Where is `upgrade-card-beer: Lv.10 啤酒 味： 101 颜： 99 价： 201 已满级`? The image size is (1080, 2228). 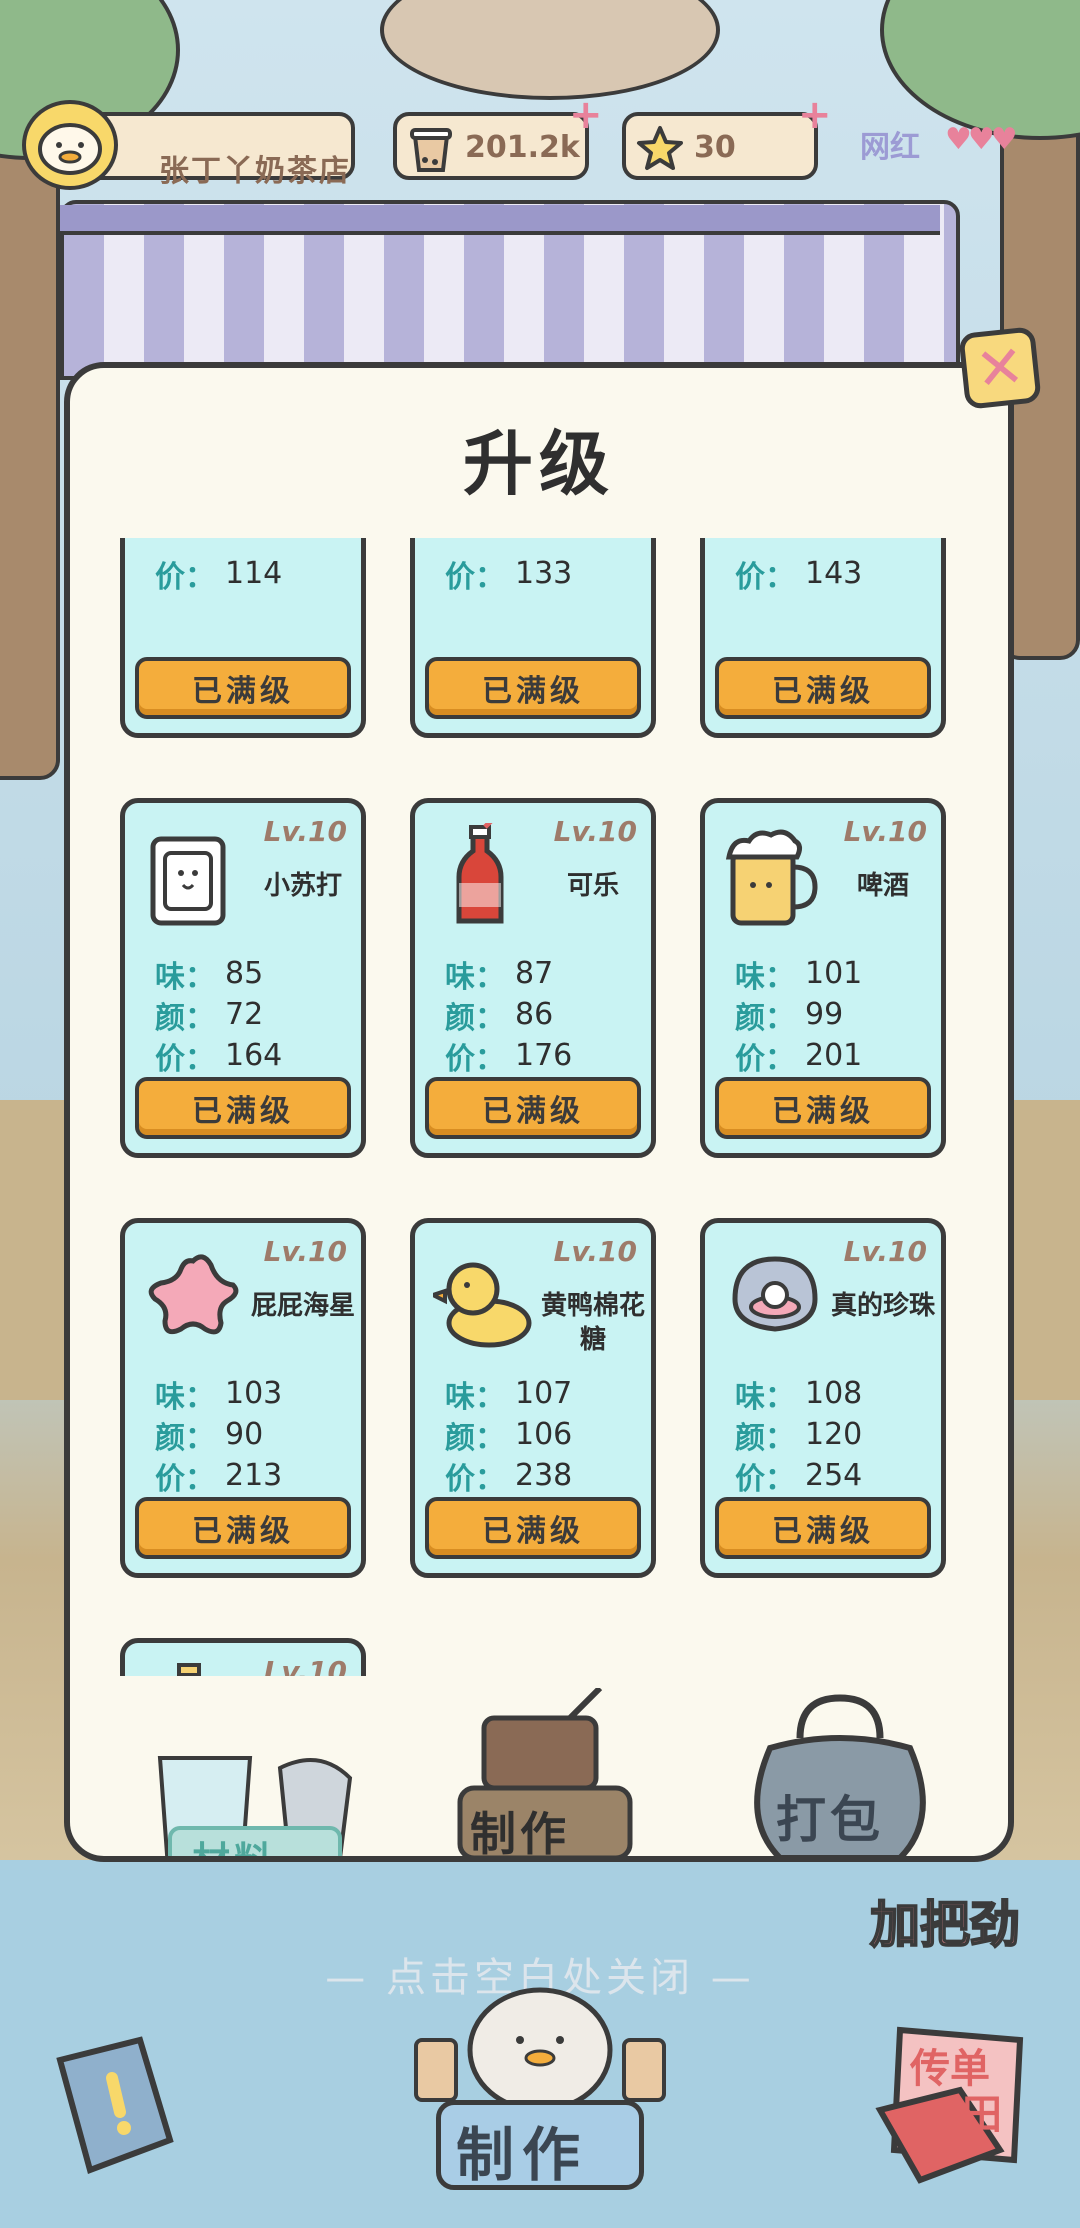 upgrade-card-beer: Lv.10 啤酒 味： 101 颜： 99 价： 201 已满级 is located at coordinates (823, 978).